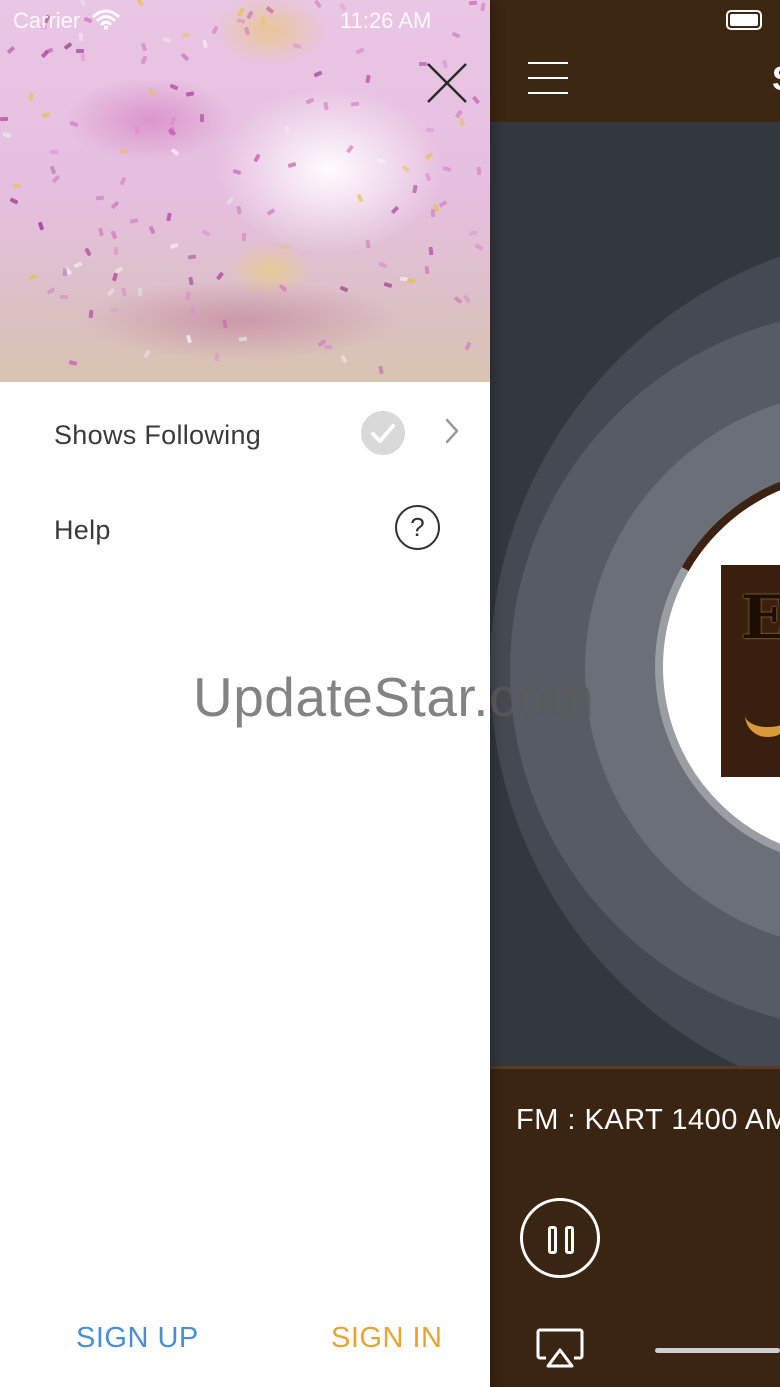 This screenshot has height=1387, width=780. What do you see at coordinates (717, 1350) in the screenshot?
I see `volume-slider` at bounding box center [717, 1350].